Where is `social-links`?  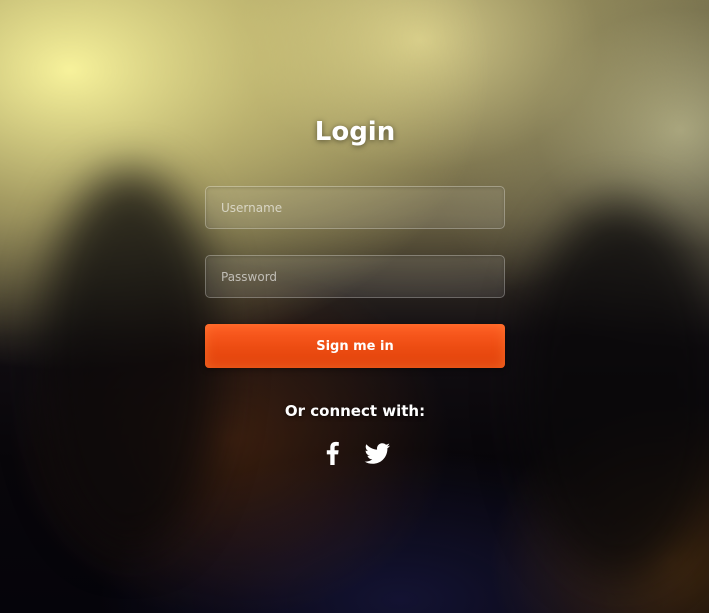
social-links is located at coordinates (355, 453).